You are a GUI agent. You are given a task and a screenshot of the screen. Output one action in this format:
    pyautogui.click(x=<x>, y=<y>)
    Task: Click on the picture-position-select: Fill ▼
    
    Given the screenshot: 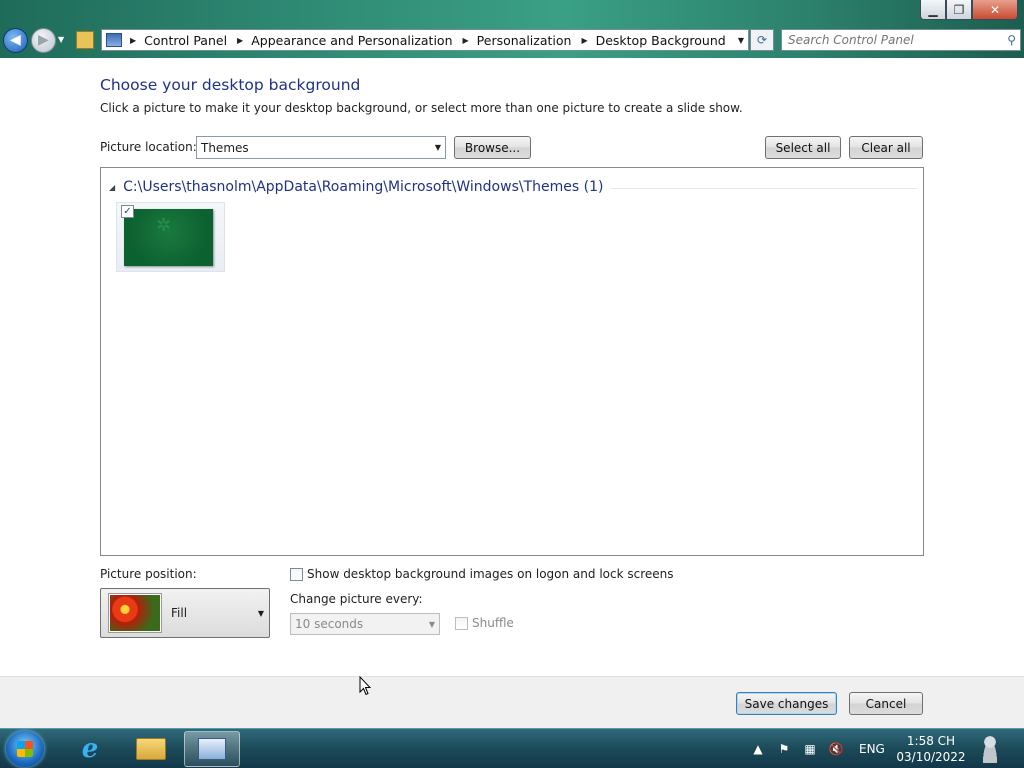 What is the action you would take?
    pyautogui.click(x=185, y=613)
    